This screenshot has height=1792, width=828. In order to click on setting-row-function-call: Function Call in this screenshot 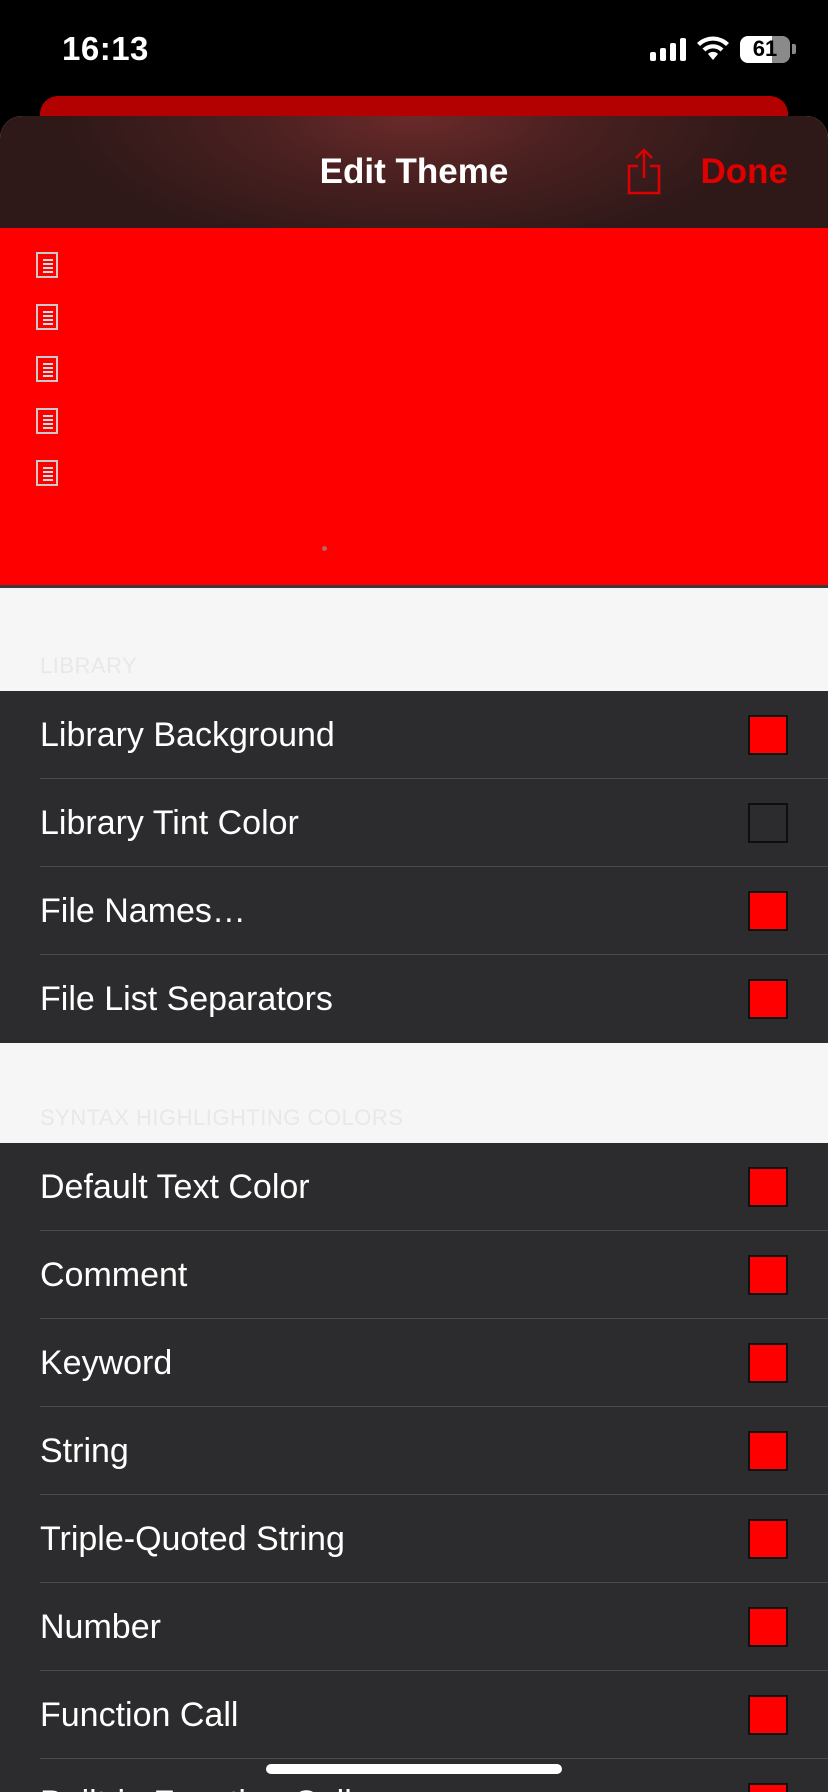, I will do `click(414, 1715)`.